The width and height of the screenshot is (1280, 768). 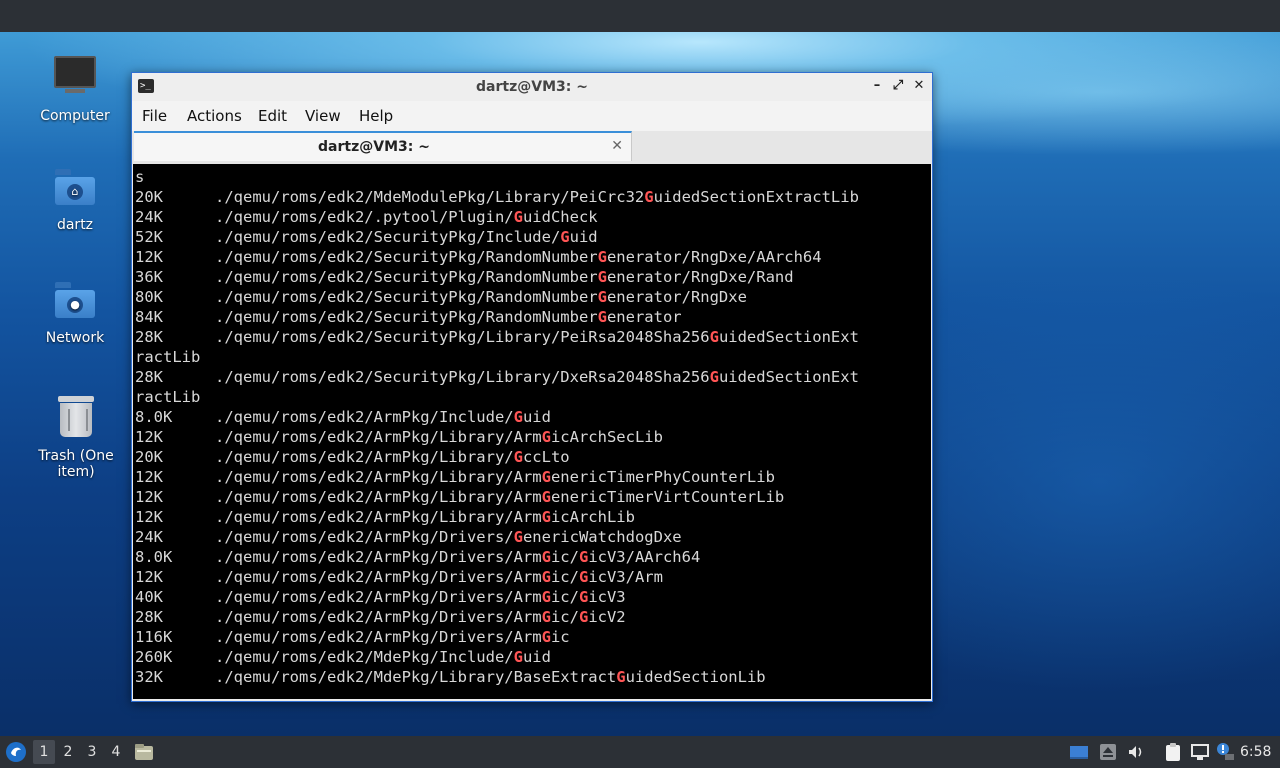 I want to click on minimize-button: –, so click(x=877, y=86).